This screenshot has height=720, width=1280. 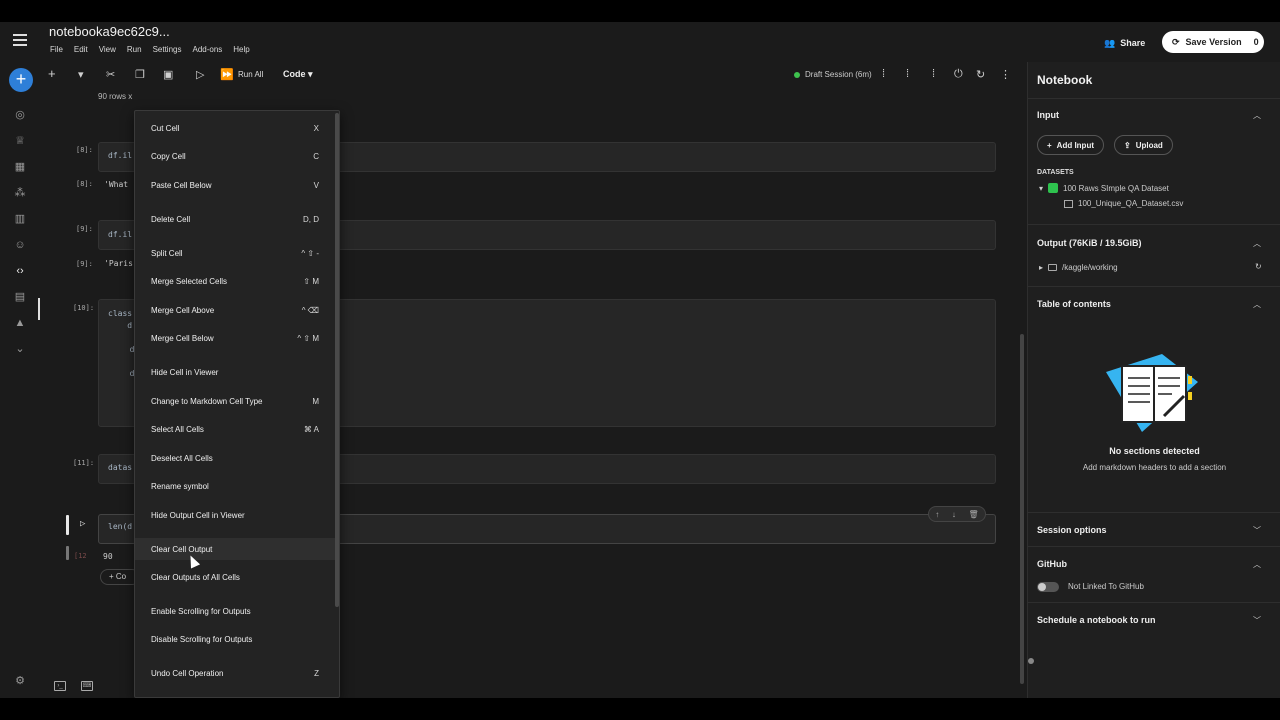 I want to click on compass-icon: ◎, so click(x=20, y=115).